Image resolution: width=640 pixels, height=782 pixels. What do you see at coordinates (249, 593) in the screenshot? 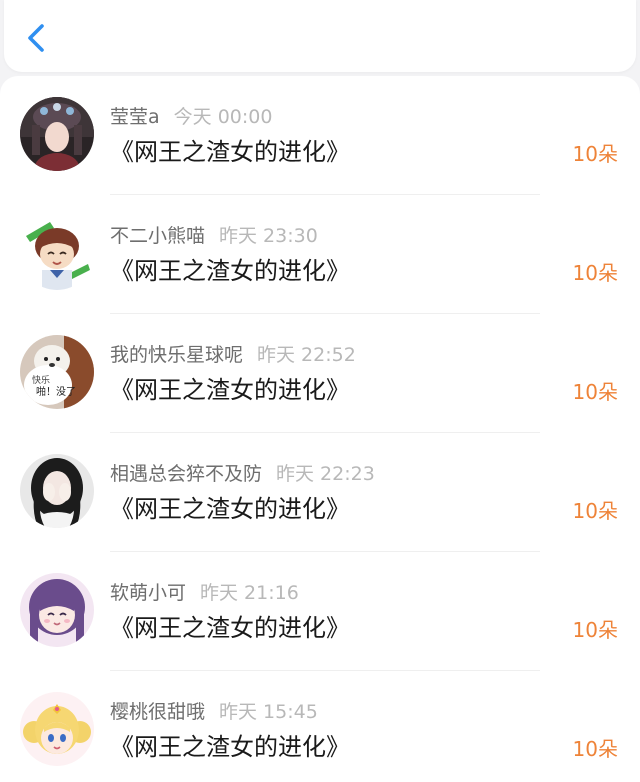
I see `timestamp: 昨天 21:16` at bounding box center [249, 593].